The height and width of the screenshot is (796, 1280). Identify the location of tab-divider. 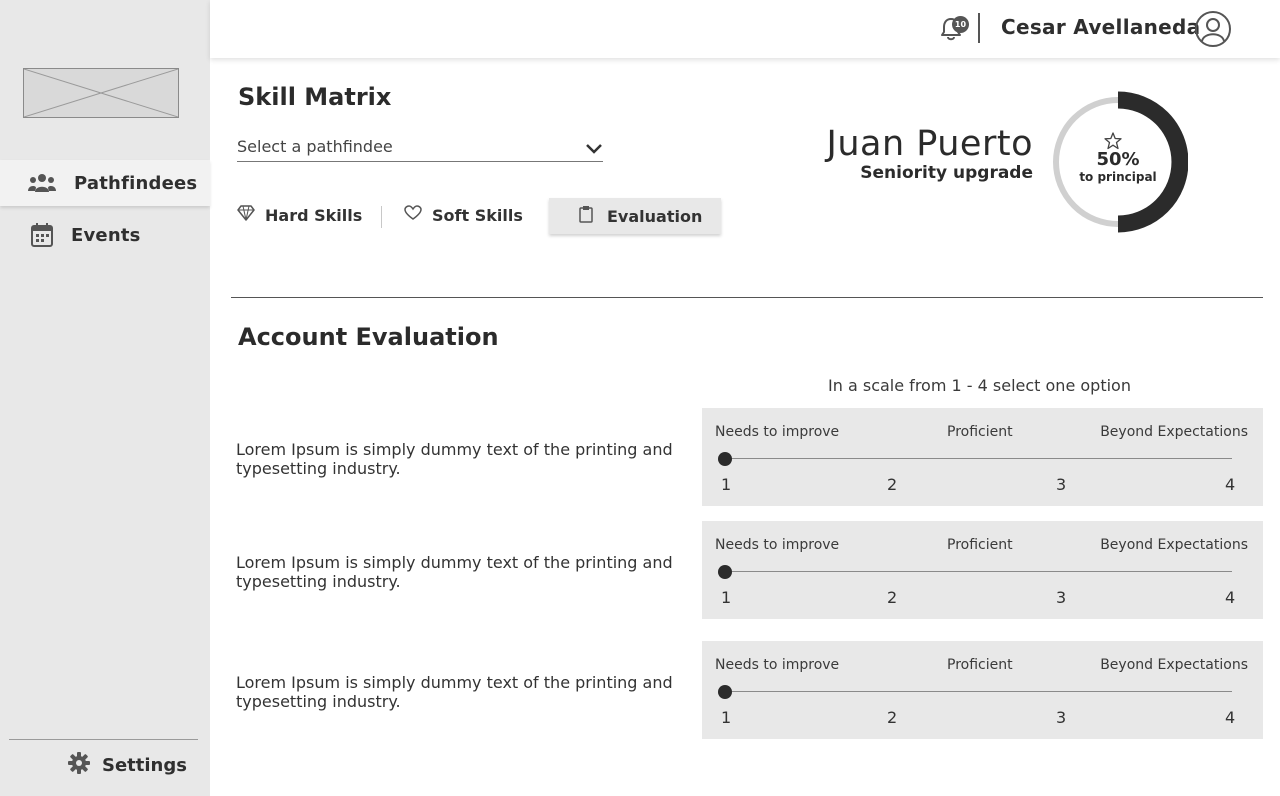
(381, 217).